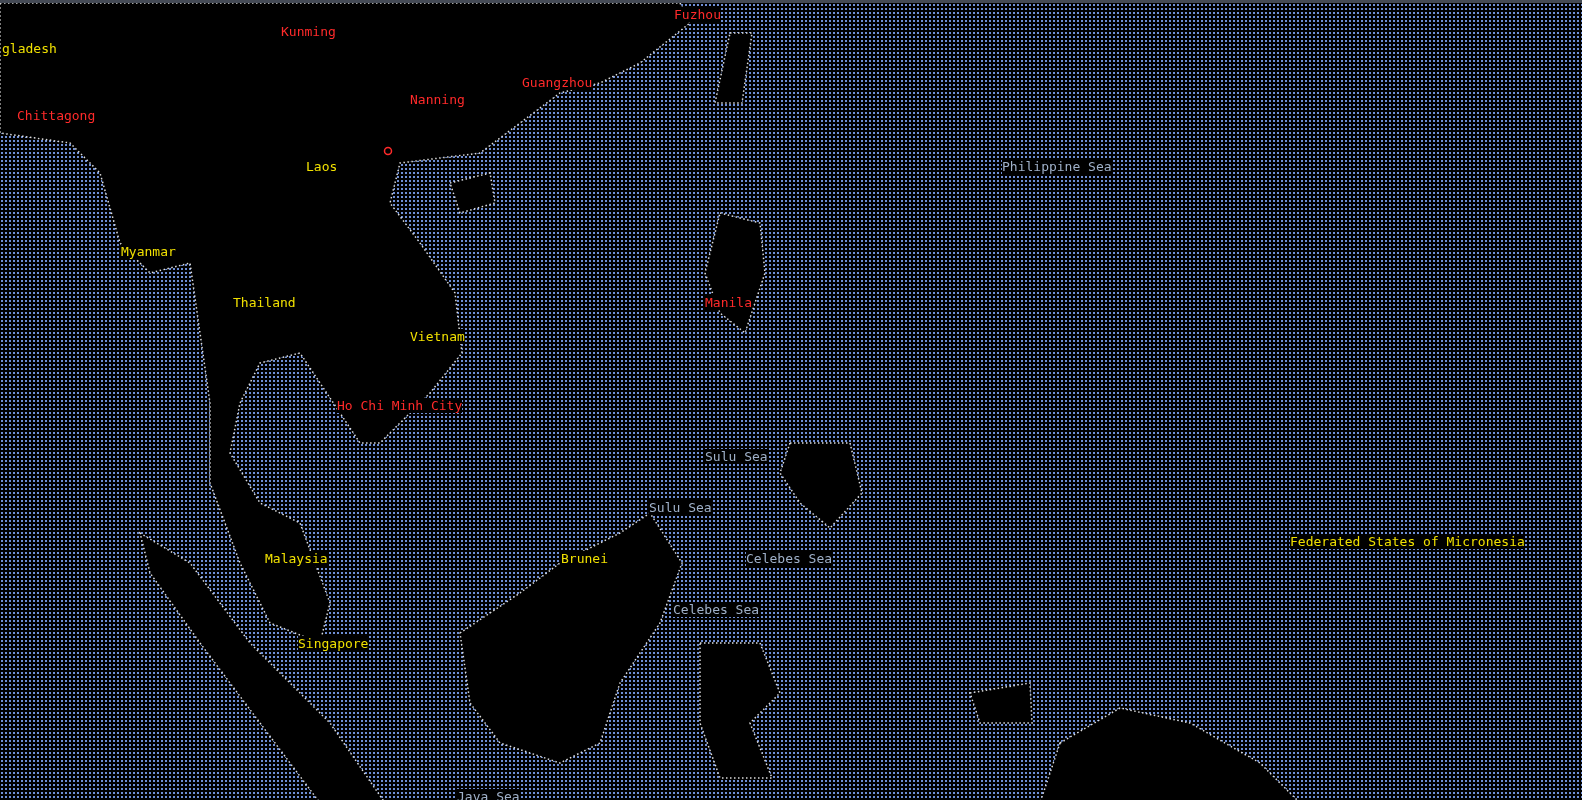 Image resolution: width=1582 pixels, height=800 pixels. What do you see at coordinates (557, 82) in the screenshot?
I see `city-label: Guangzhou` at bounding box center [557, 82].